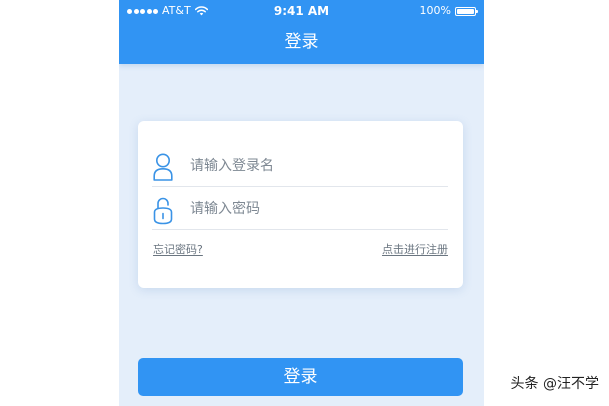 This screenshot has width=609, height=406. What do you see at coordinates (301, 11) in the screenshot?
I see `status-bar: AT&T 9:41 AM 100%` at bounding box center [301, 11].